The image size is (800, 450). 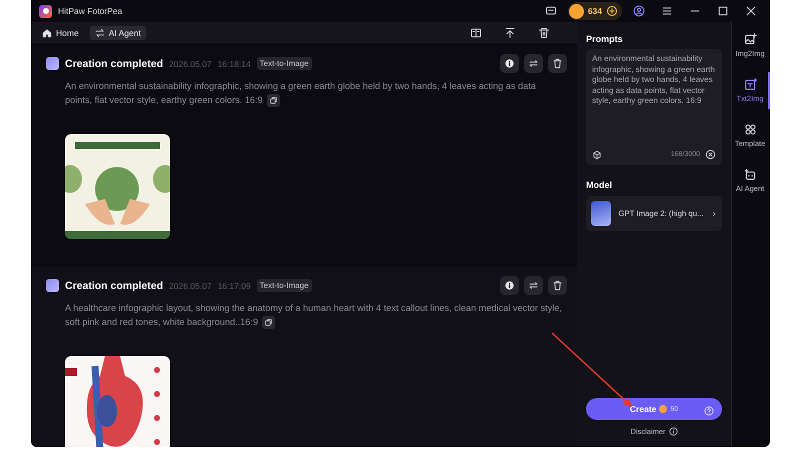 What do you see at coordinates (99, 33) in the screenshot?
I see `swap-icon` at bounding box center [99, 33].